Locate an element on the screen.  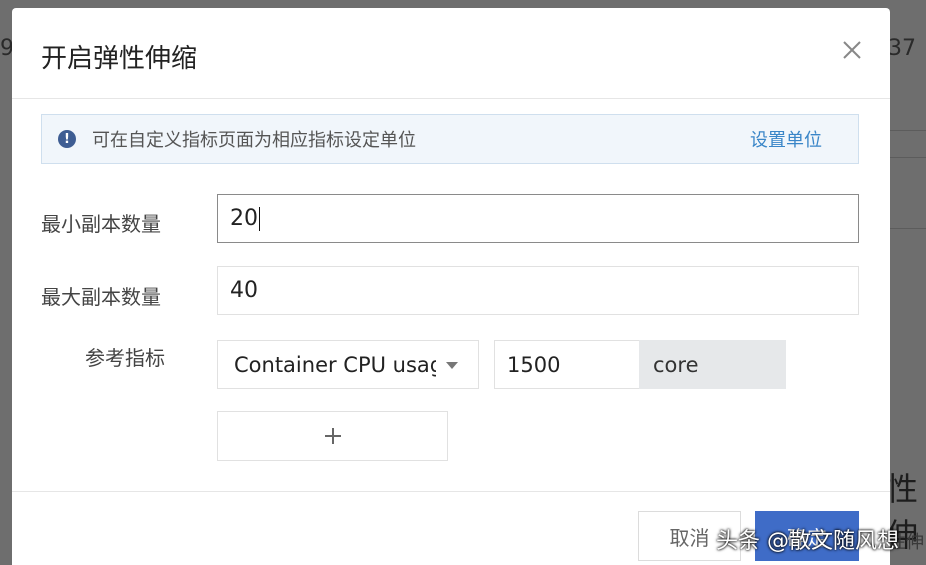
metric-select: Container CPU usage is located at coordinates (348, 364).